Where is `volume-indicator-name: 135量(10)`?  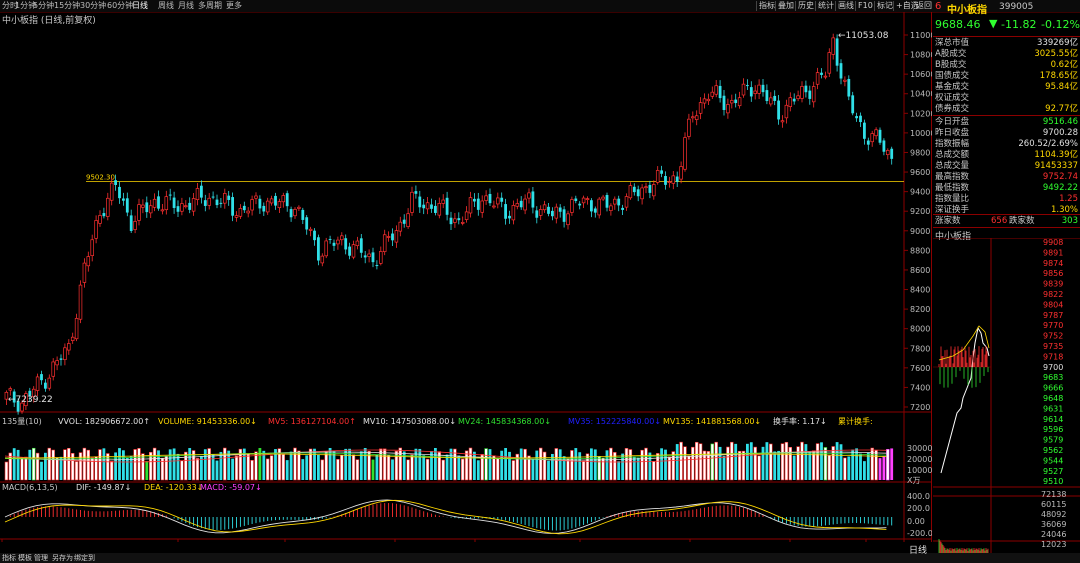 volume-indicator-name: 135量(10) is located at coordinates (22, 422).